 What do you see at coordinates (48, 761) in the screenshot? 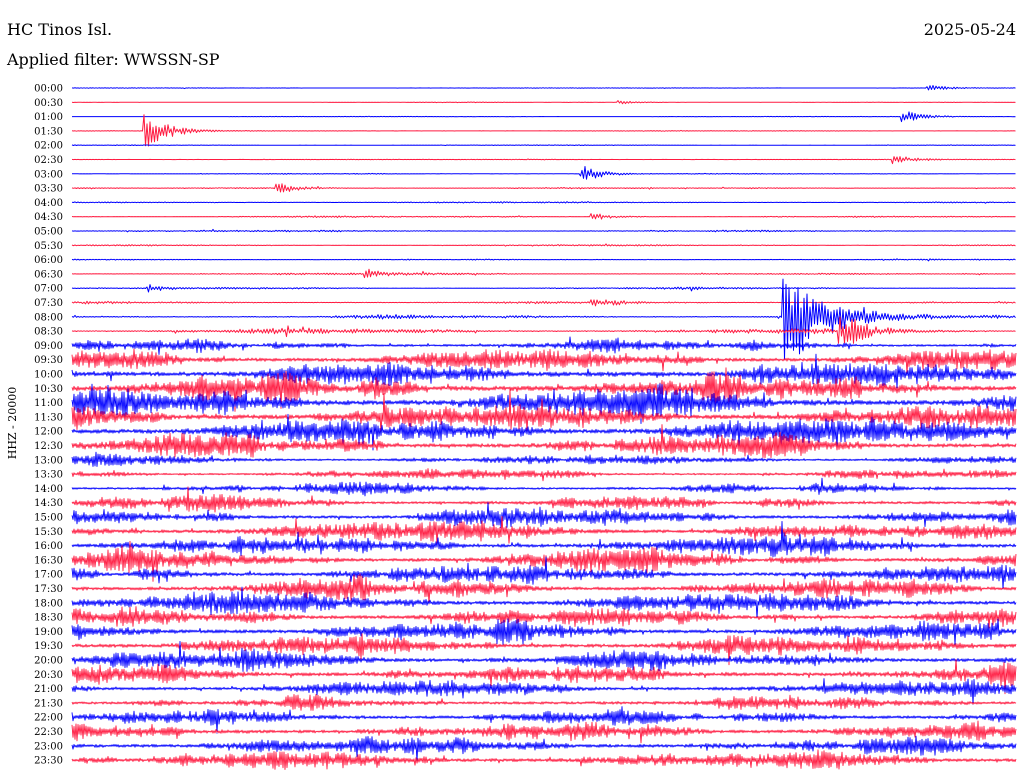
I see `time-label: 23:30` at bounding box center [48, 761].